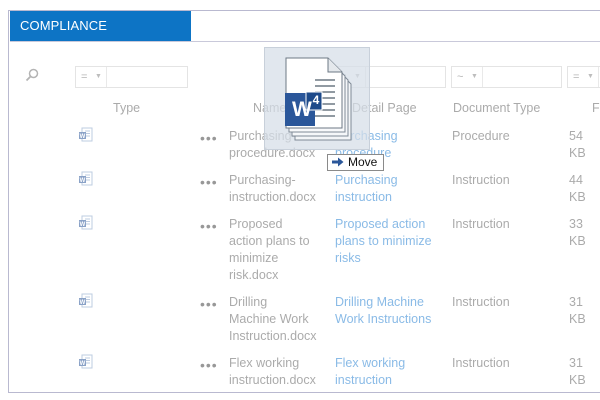  Describe the element at coordinates (348, 258) in the screenshot. I see `detail-line: risks` at that location.